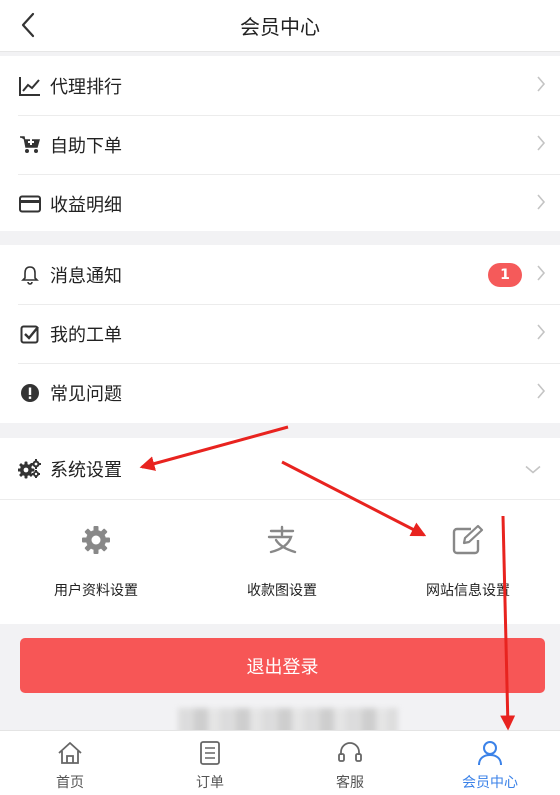 Image resolution: width=560 pixels, height=795 pixels. I want to click on menu-item-agent-ranking: 代理排行, so click(280, 85).